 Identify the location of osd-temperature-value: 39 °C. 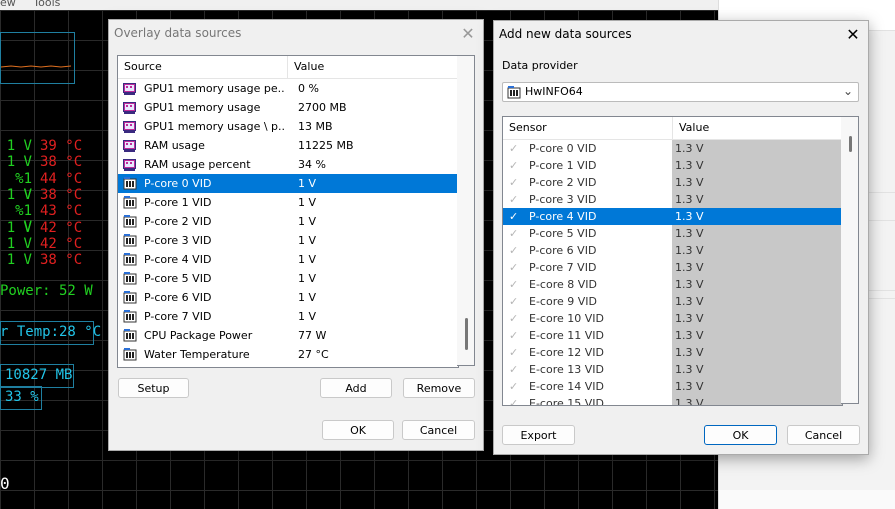
(61, 146).